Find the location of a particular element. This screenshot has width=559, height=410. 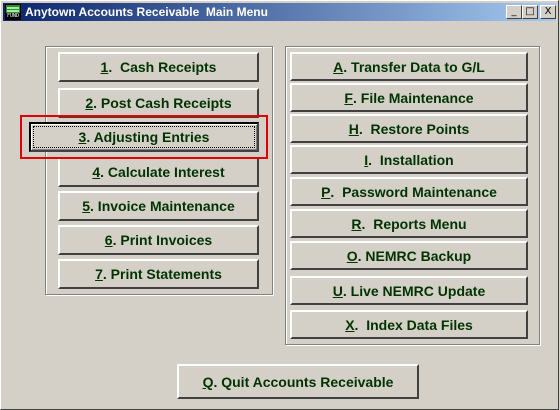

installation-button: I. Installation is located at coordinates (409, 159).